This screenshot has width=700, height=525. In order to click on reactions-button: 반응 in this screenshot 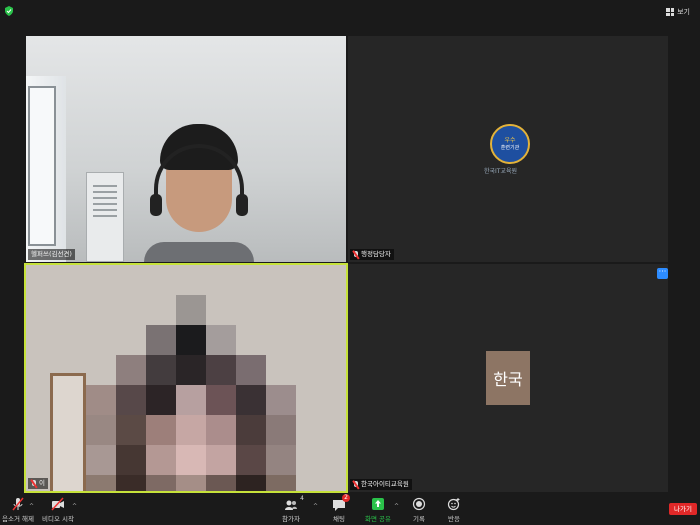, I will do `click(454, 510)`.